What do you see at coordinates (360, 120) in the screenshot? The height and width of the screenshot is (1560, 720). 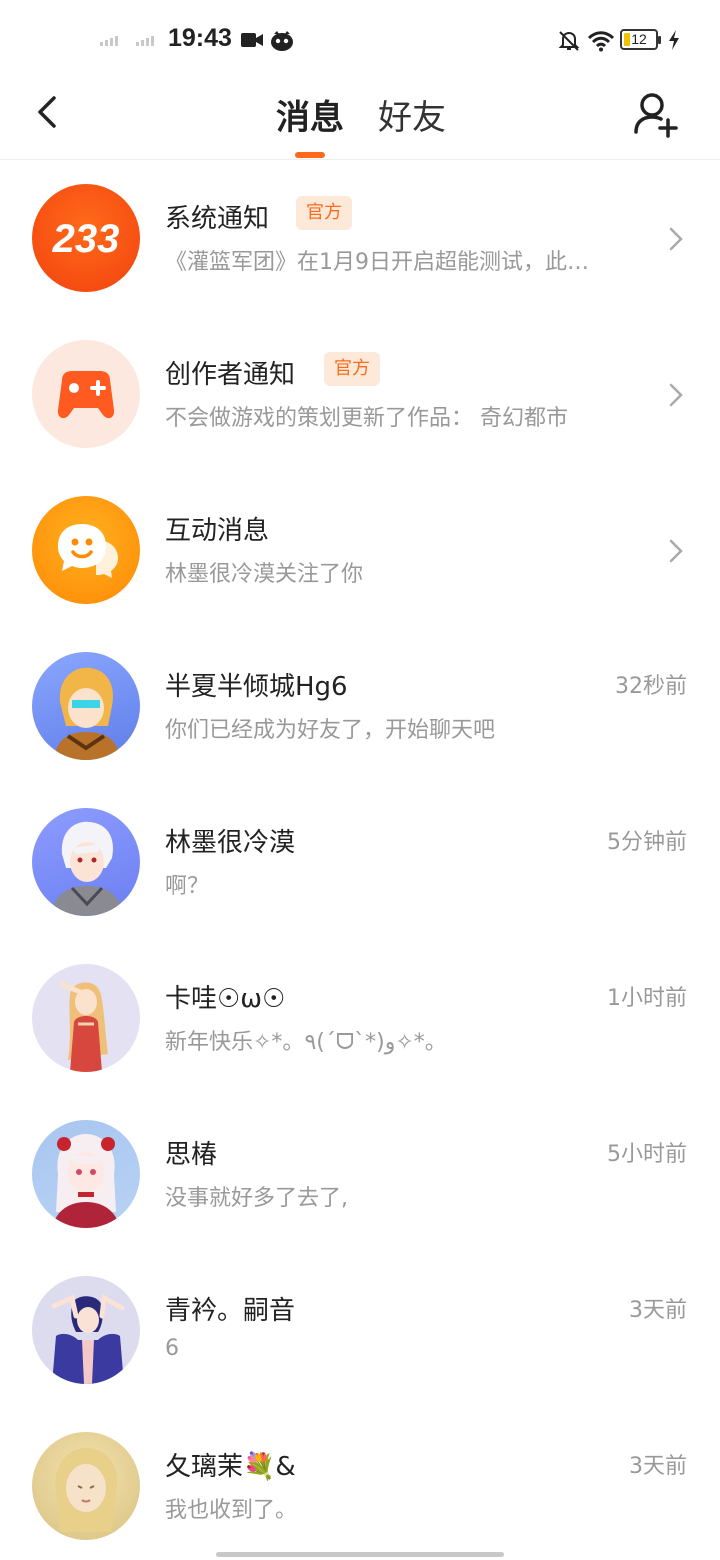 I see `top-nav-bar: 消息 好友` at bounding box center [360, 120].